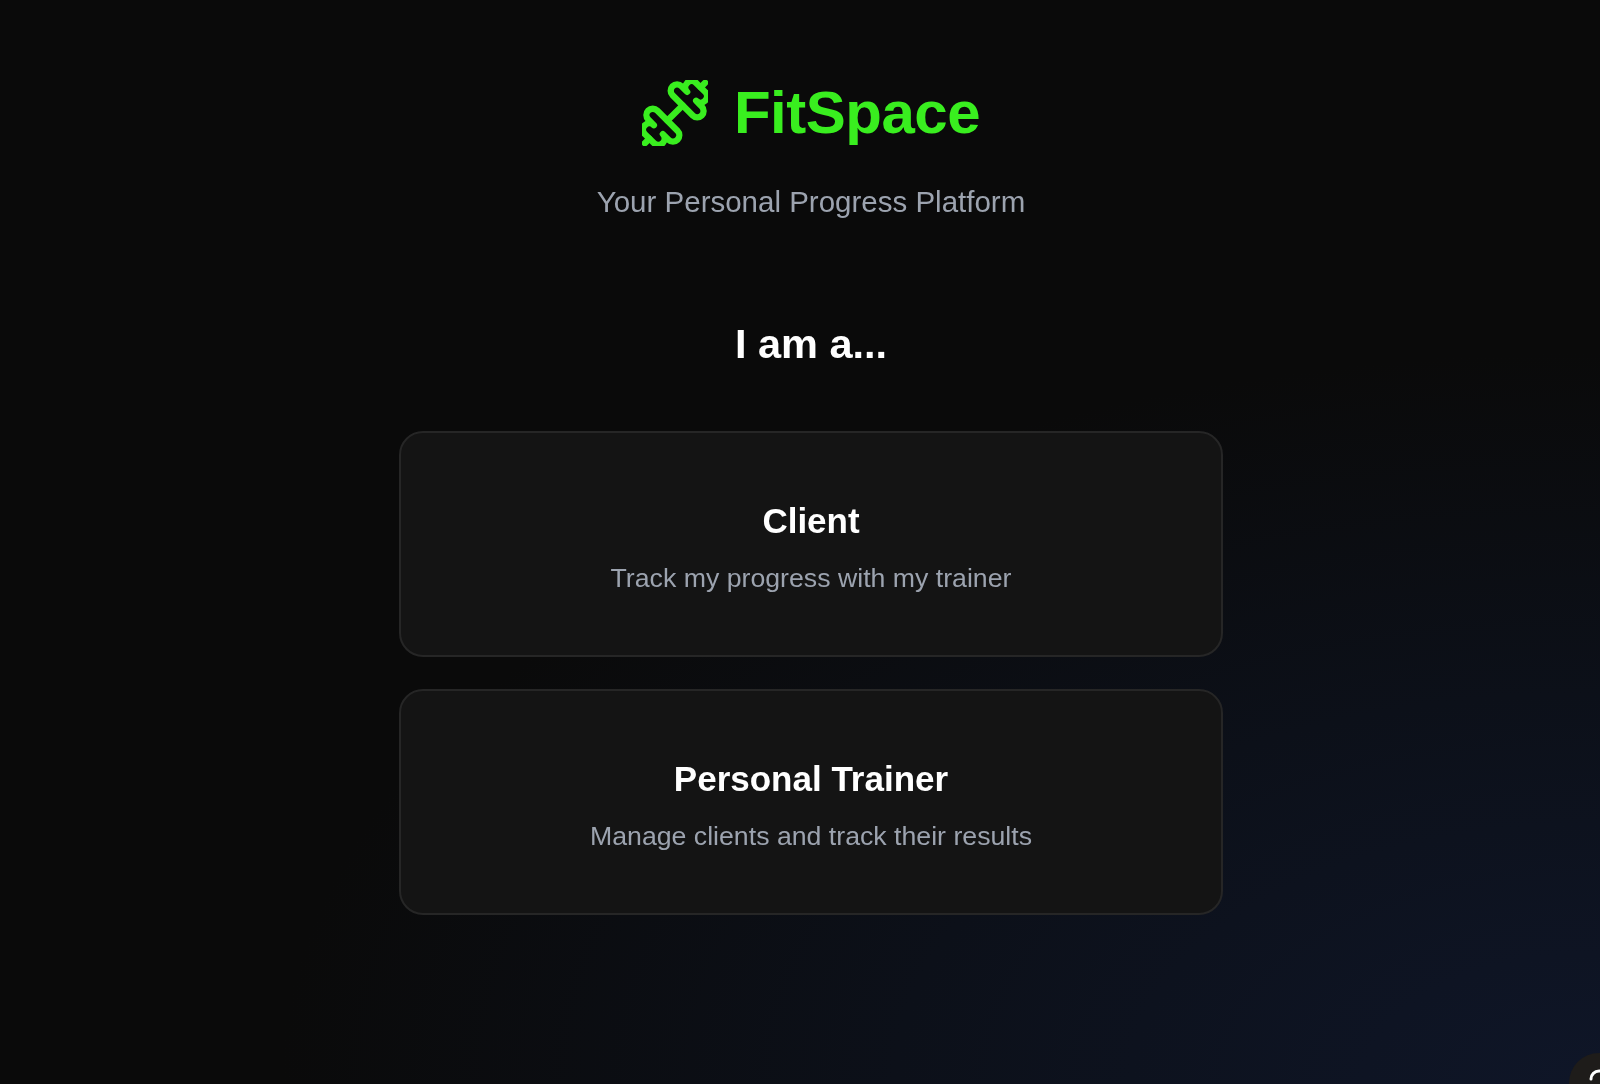  Describe the element at coordinates (810, 836) in the screenshot. I see `role-description: Manage clients and track their results` at that location.